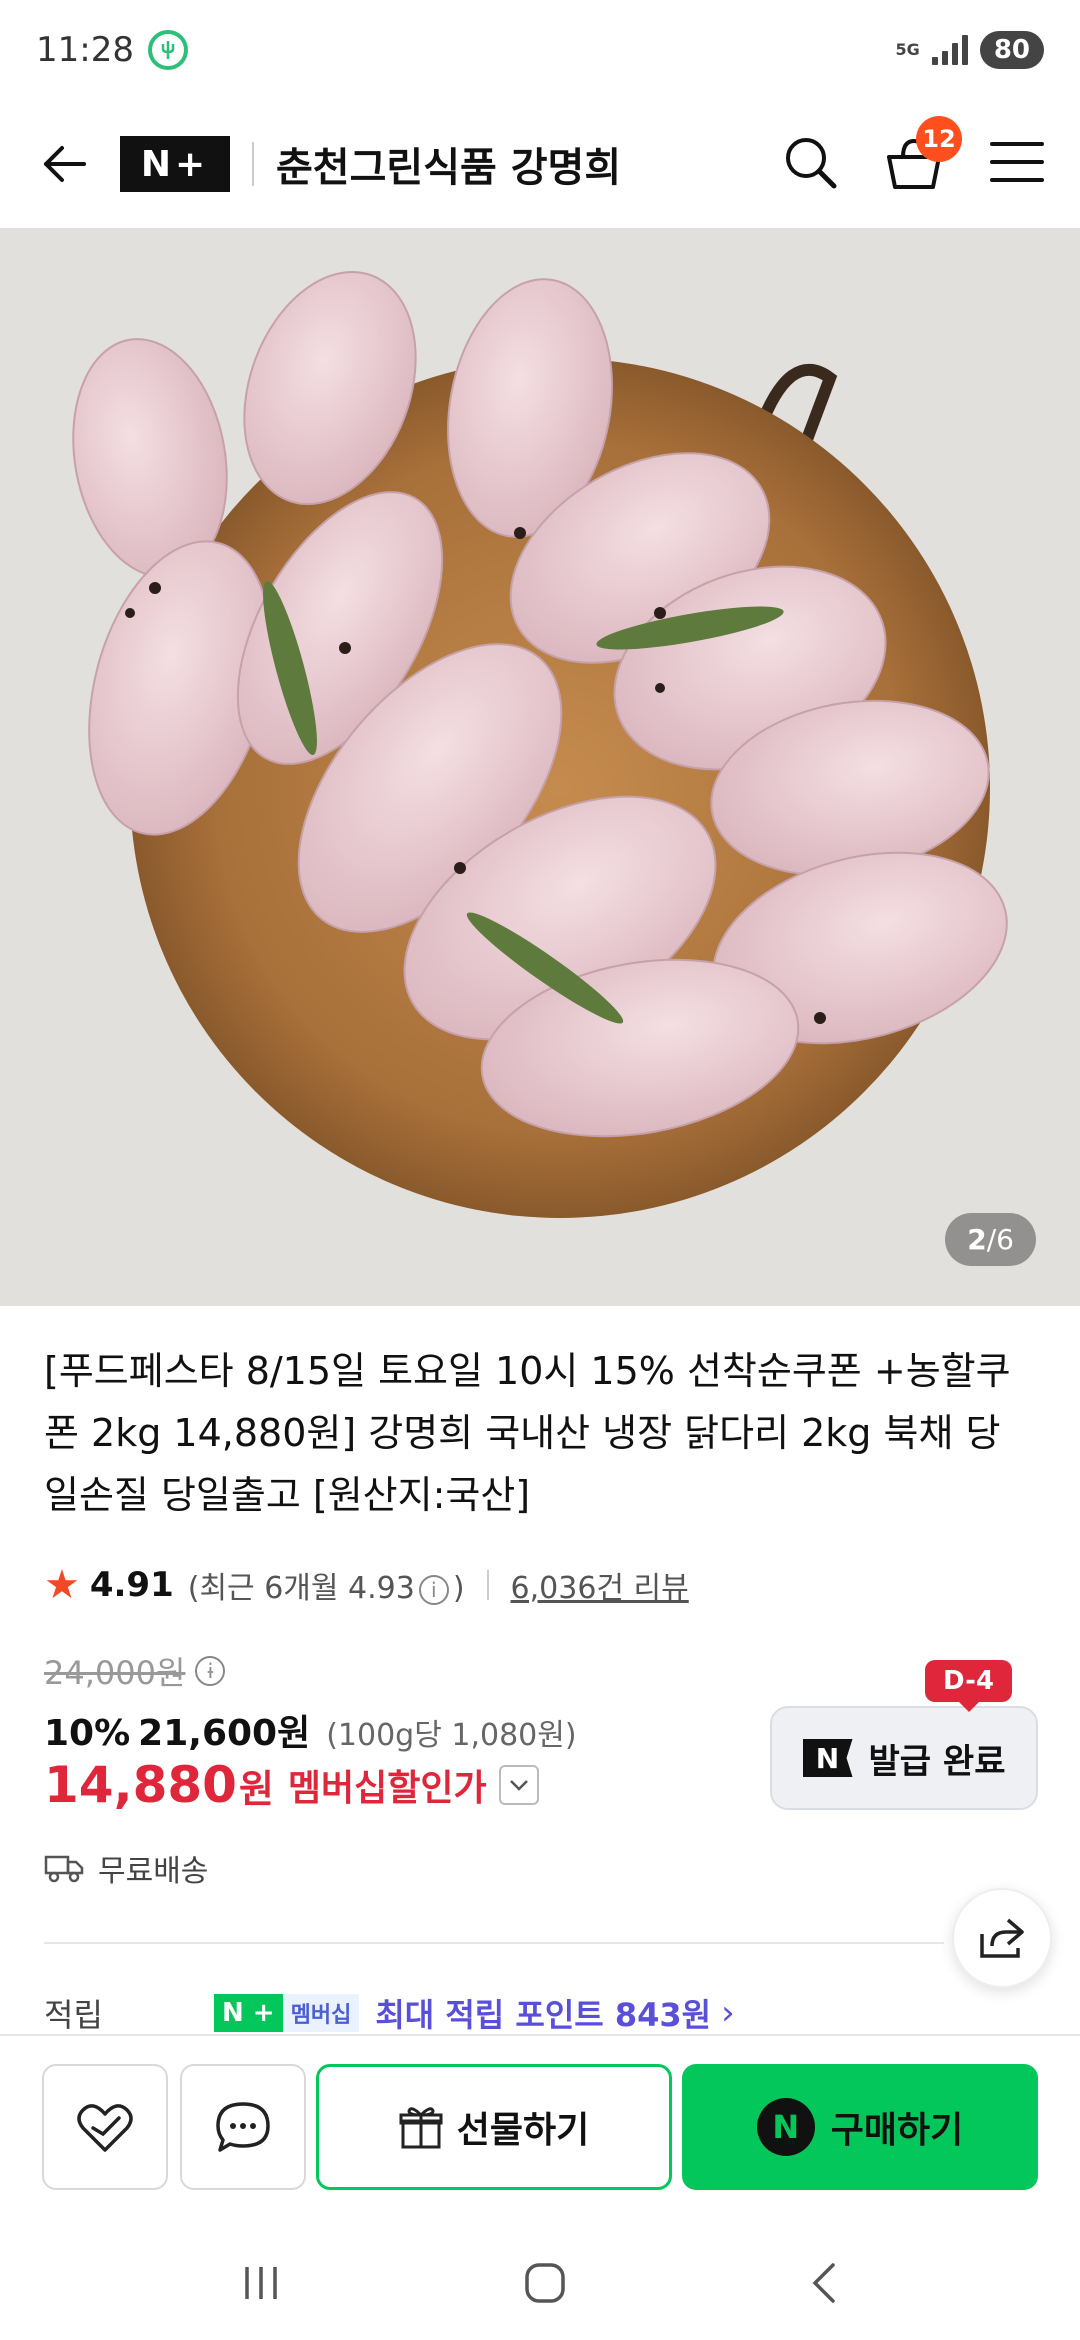 This screenshot has width=1080, height=2340. I want to click on status-indicators: 5G 80, so click(970, 50).